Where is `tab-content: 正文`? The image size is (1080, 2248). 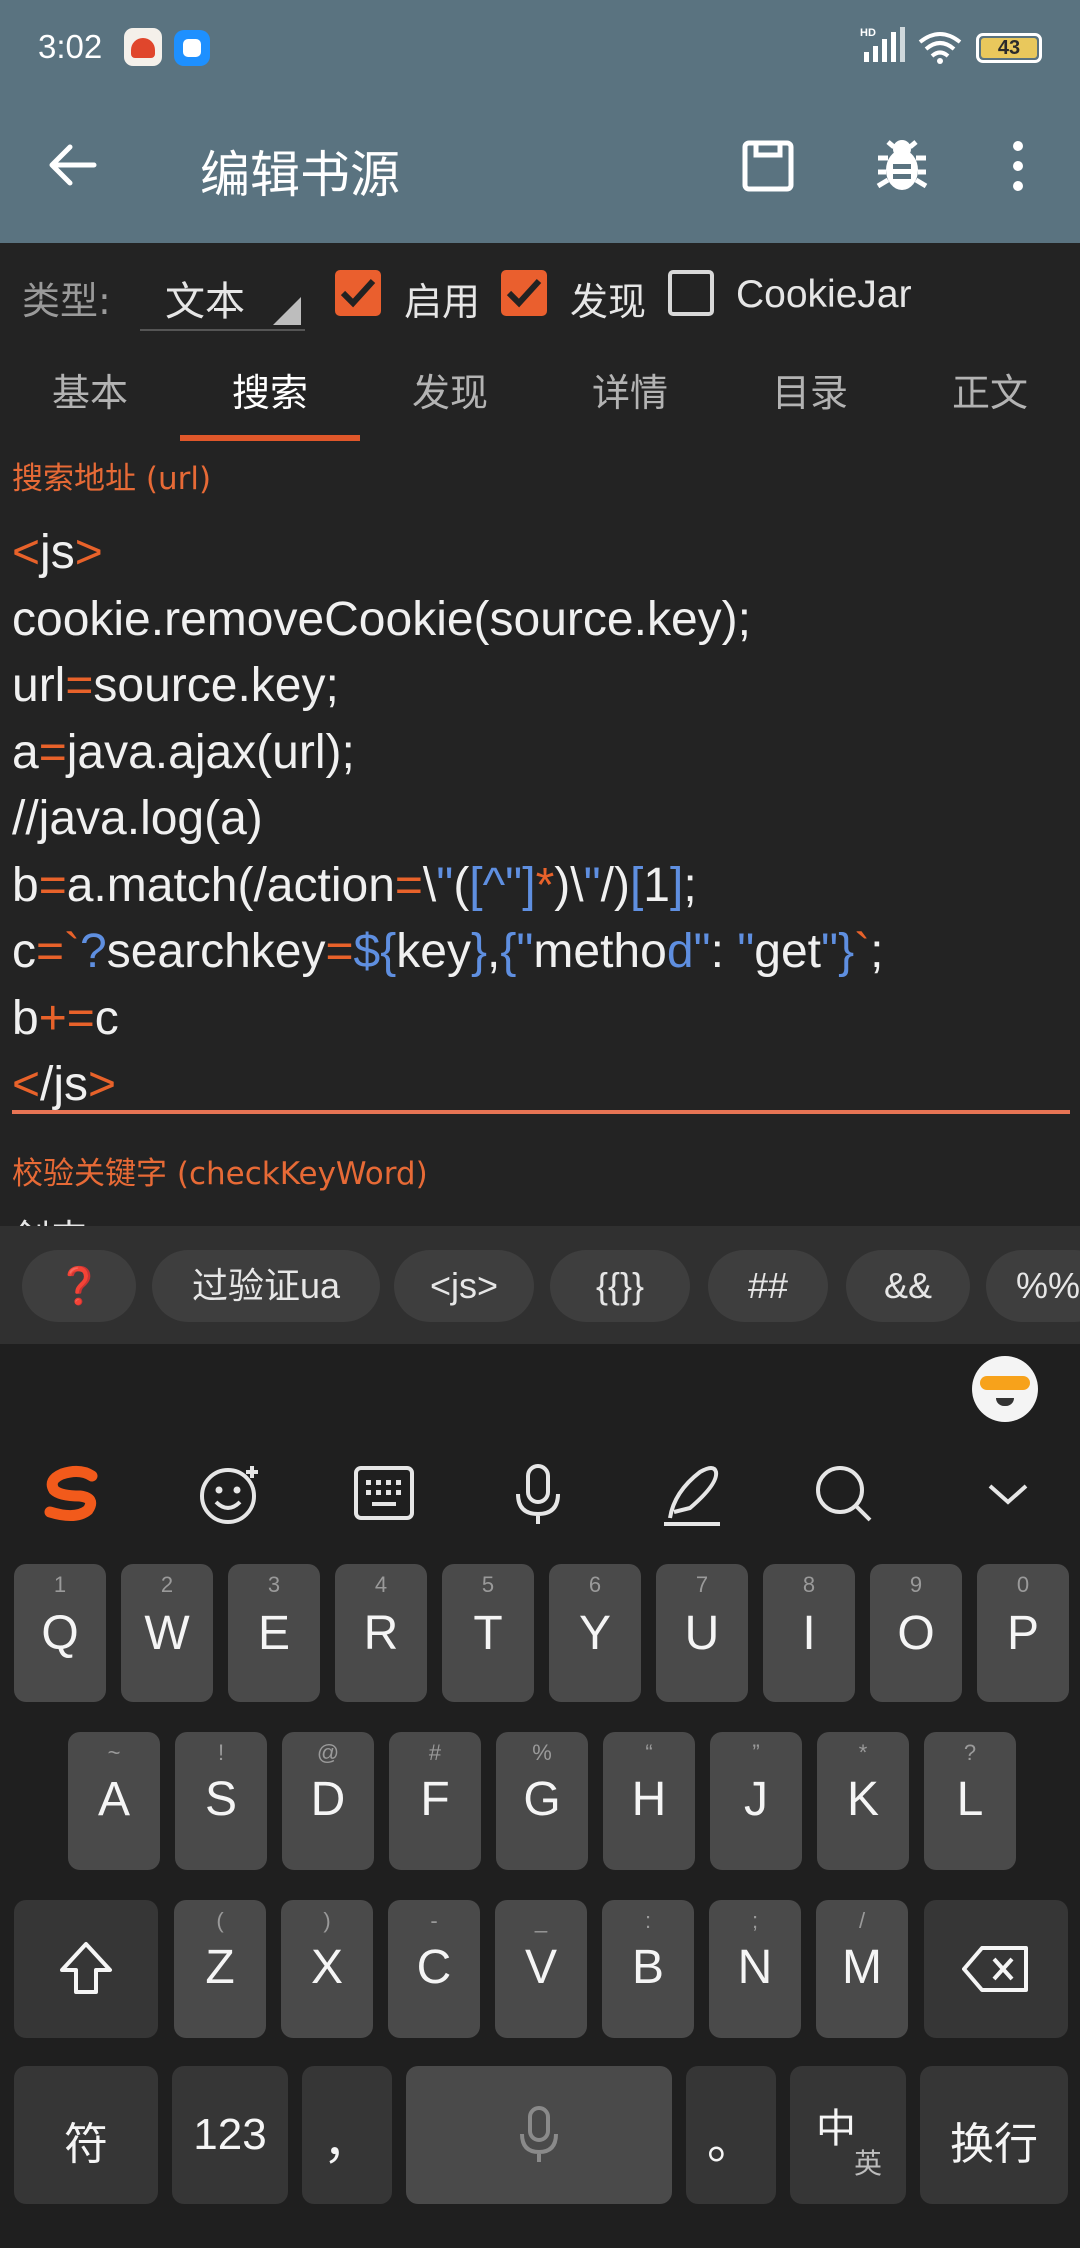 tab-content: 正文 is located at coordinates (990, 393).